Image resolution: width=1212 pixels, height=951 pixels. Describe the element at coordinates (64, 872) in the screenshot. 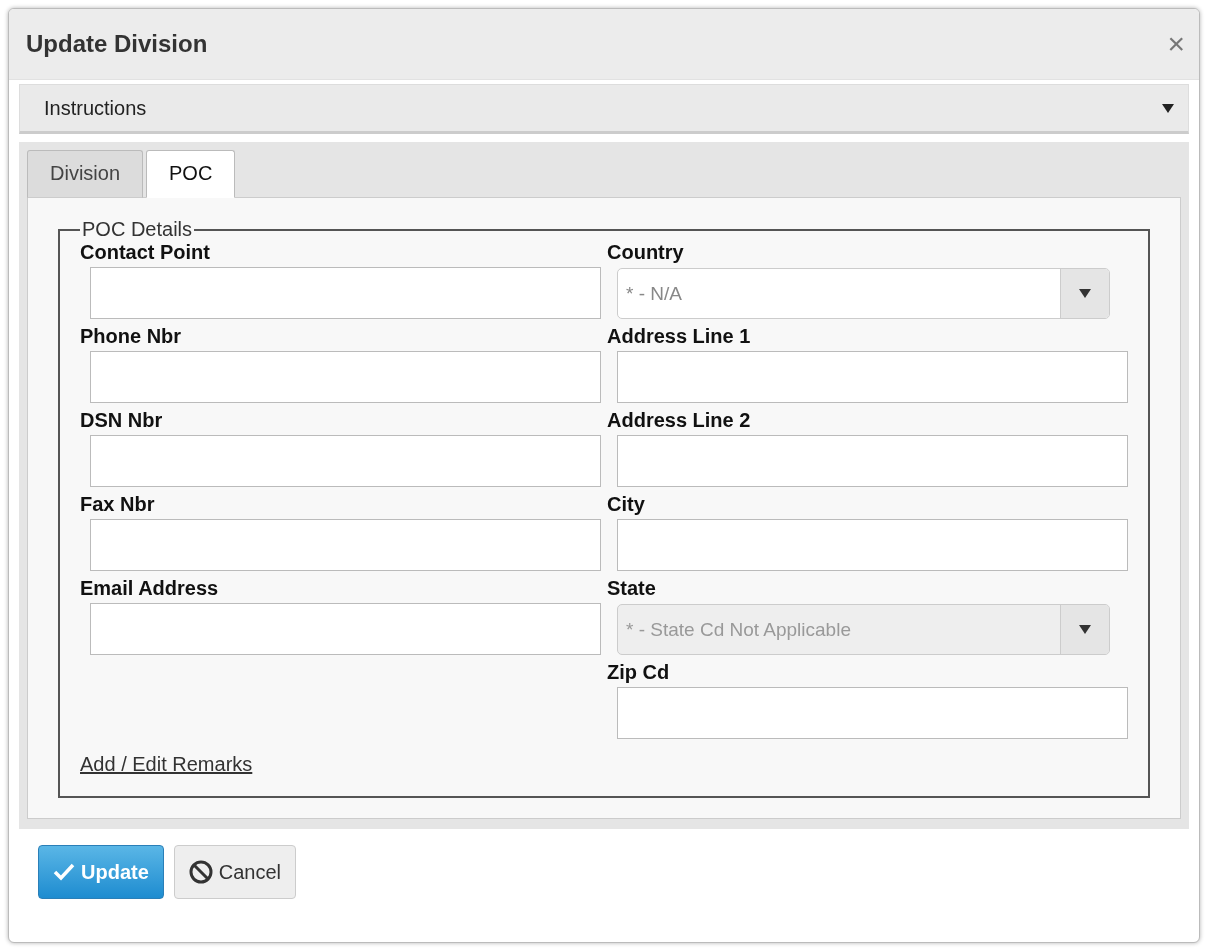

I see `check-icon` at that location.